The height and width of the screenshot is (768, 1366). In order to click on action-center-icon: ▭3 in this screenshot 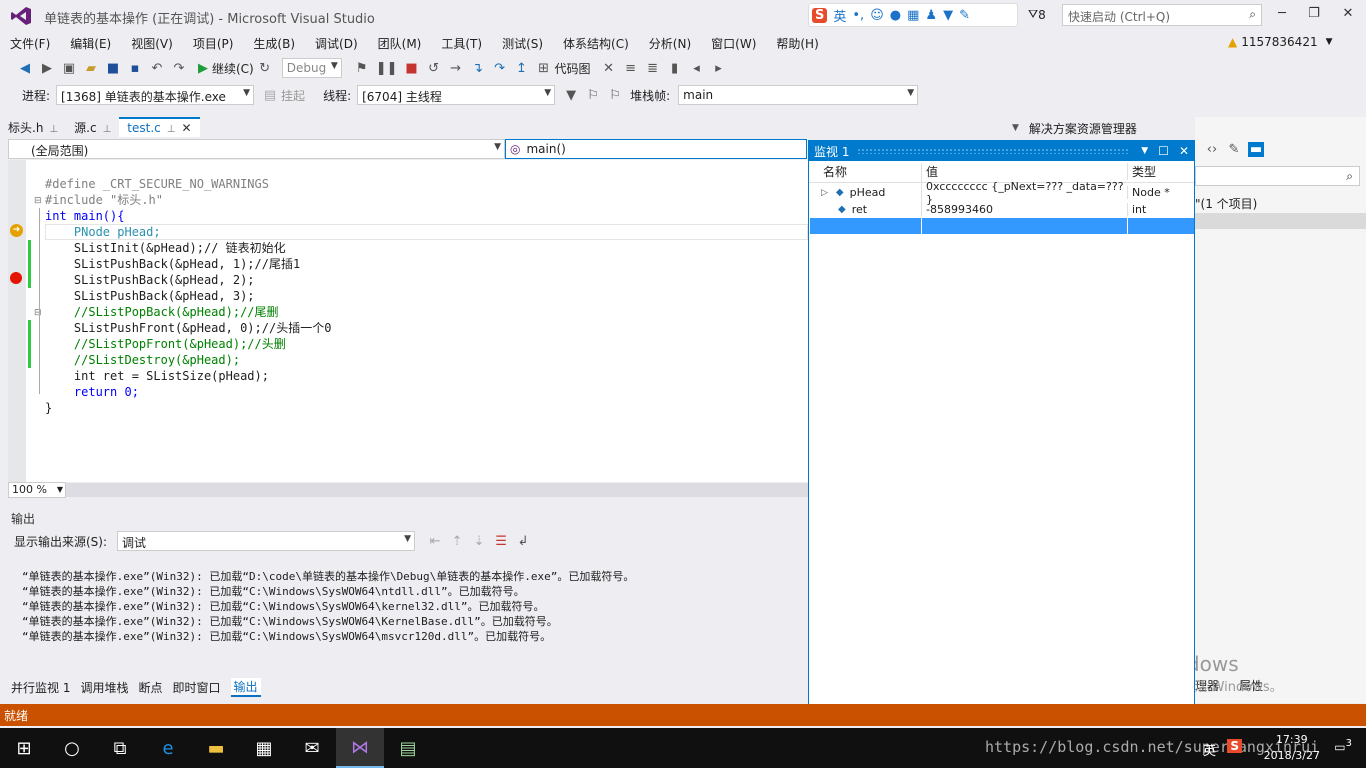, I will do `click(1343, 746)`.